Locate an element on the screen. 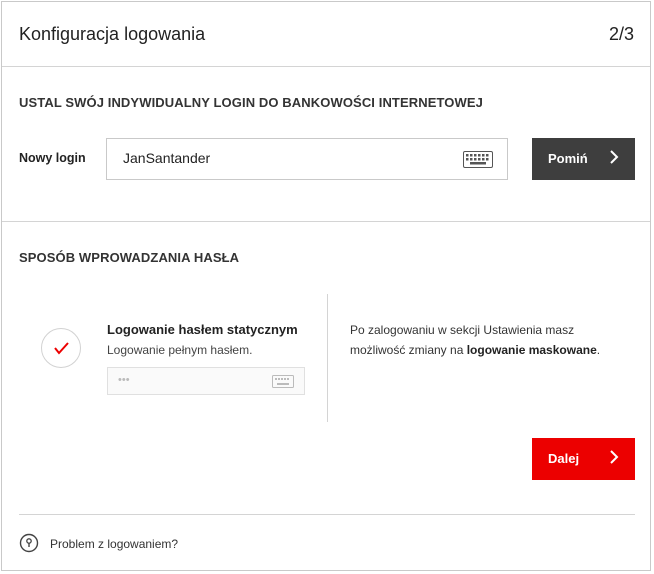 This screenshot has width=654, height=574. password-preview-field is located at coordinates (206, 381).